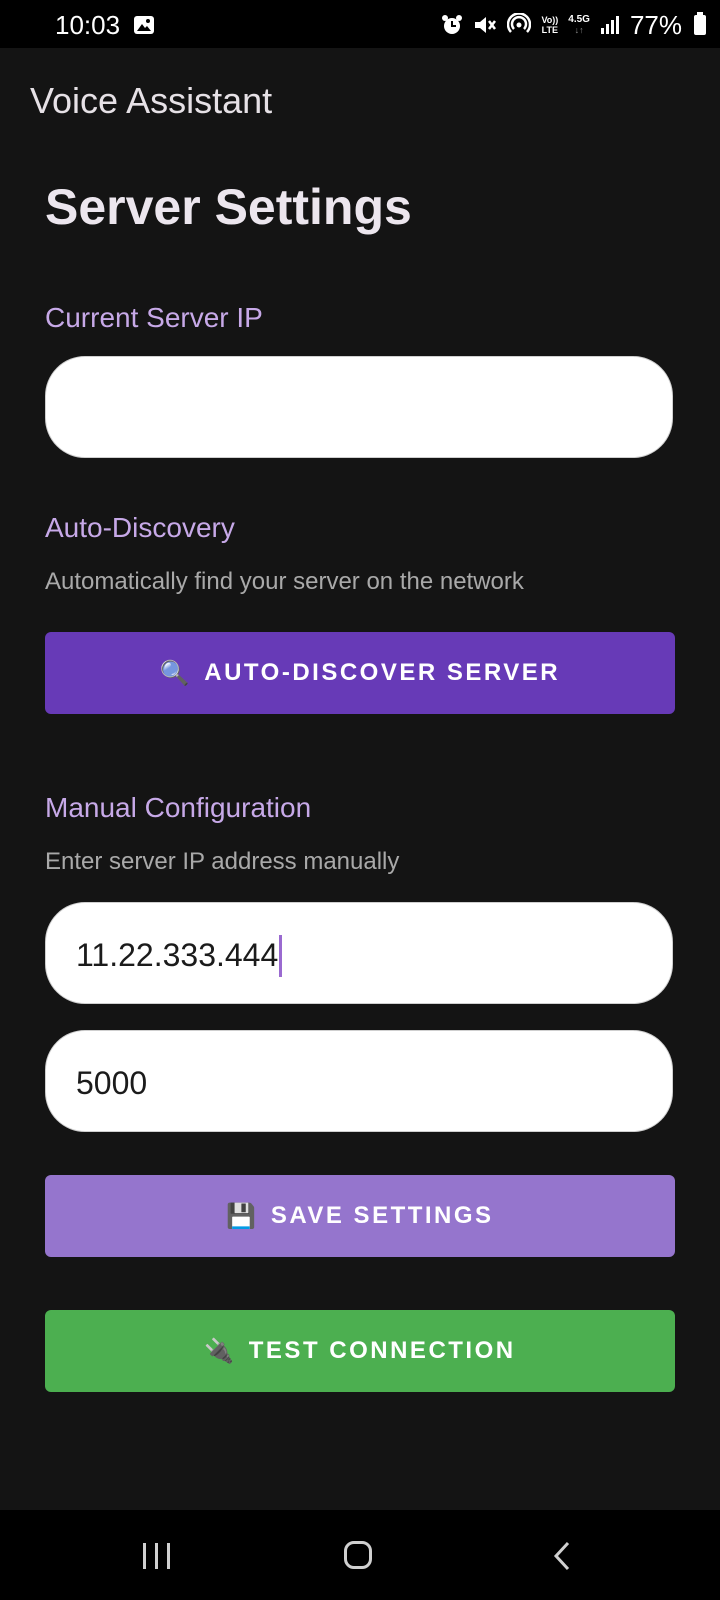 Image resolution: width=720 pixels, height=1600 pixels. I want to click on plug-icon: 🔌, so click(220, 1351).